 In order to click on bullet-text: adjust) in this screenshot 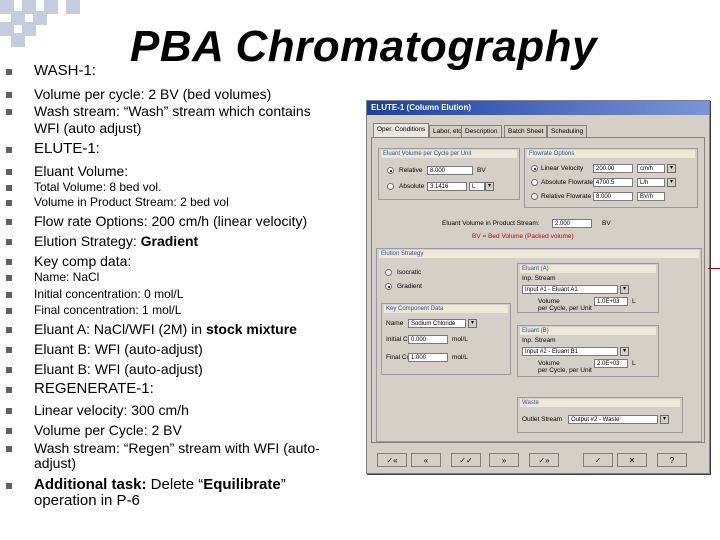, I will do `click(55, 463)`.